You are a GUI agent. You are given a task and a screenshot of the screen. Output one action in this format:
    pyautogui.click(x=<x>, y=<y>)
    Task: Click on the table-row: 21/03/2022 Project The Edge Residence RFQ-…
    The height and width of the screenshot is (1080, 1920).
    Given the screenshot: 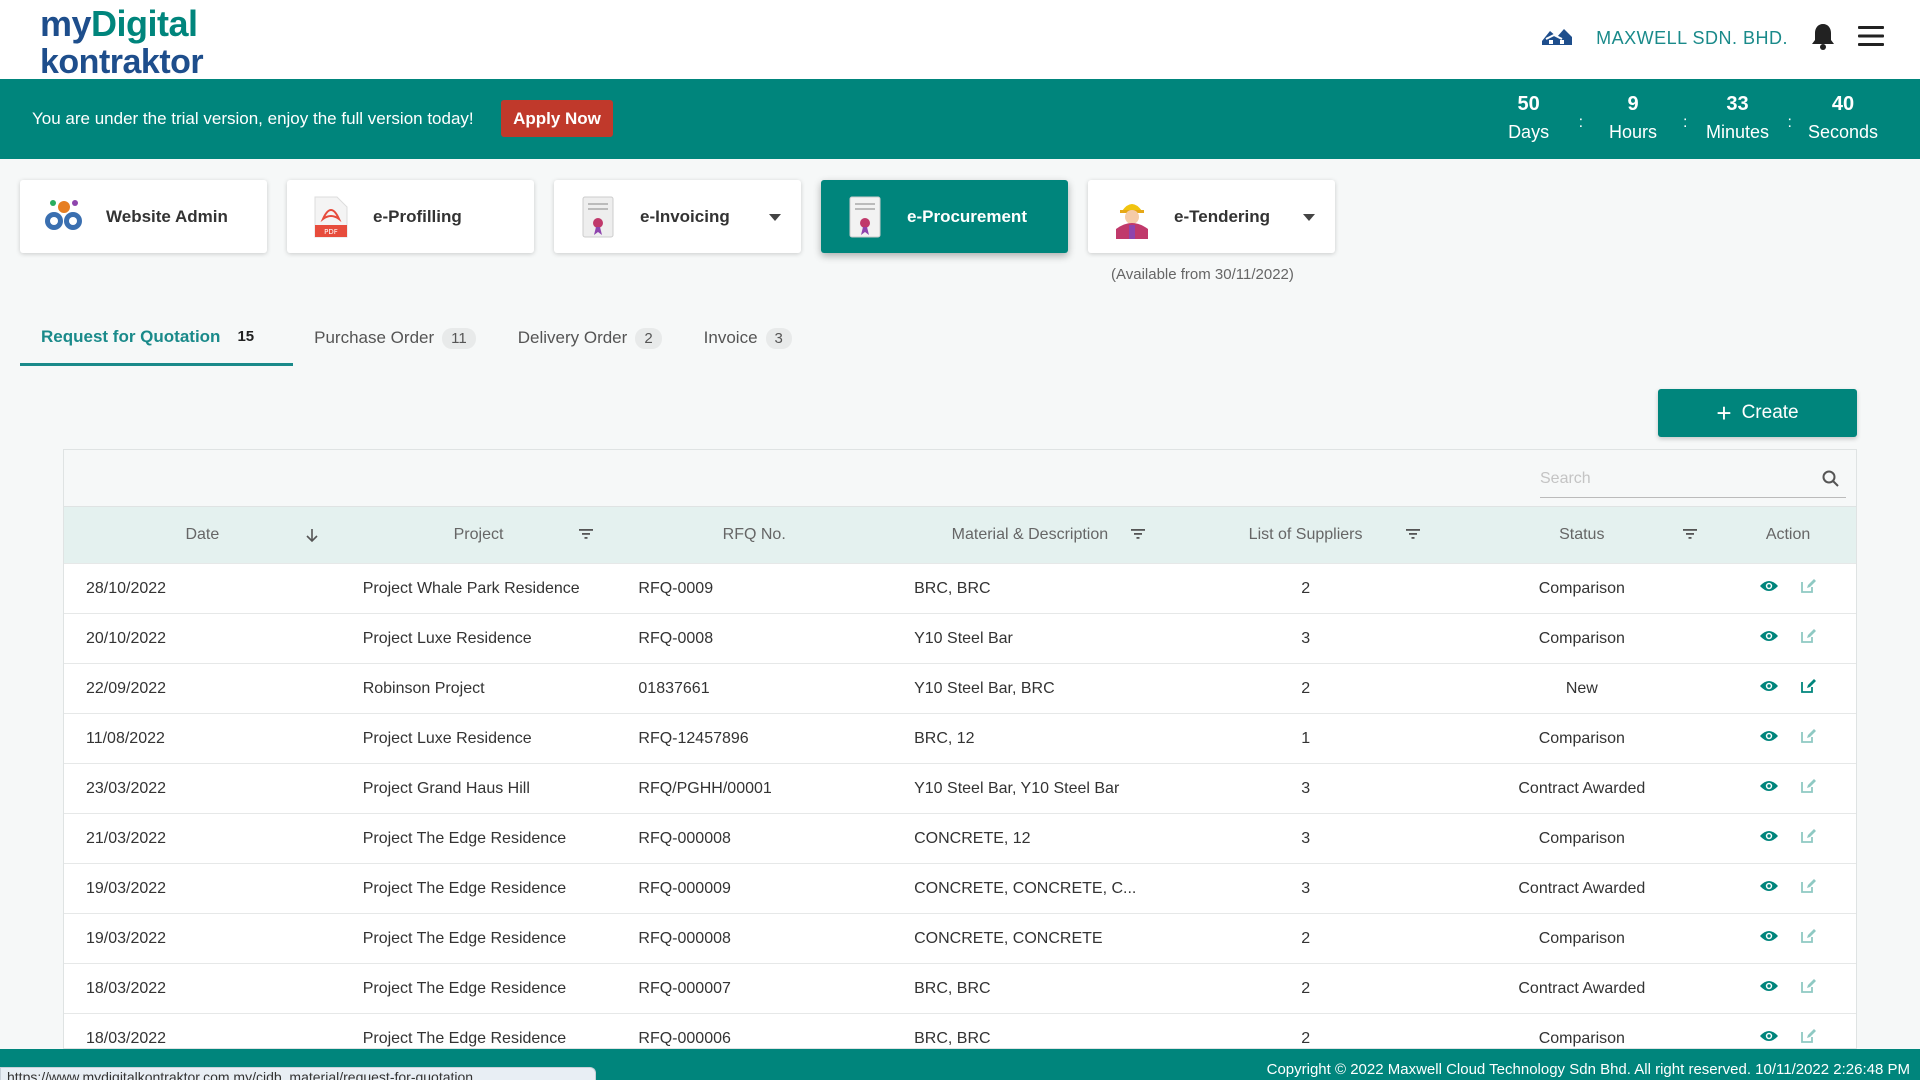 What is the action you would take?
    pyautogui.click(x=960, y=838)
    